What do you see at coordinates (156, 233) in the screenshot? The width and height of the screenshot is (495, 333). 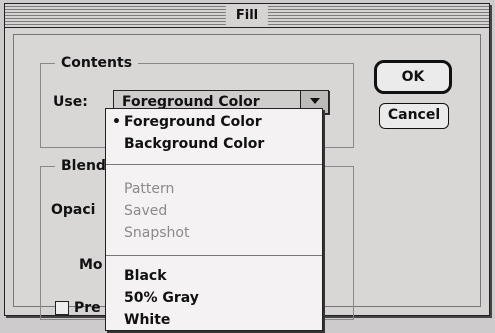 I see `menu-item-snapshot: Snapshot` at bounding box center [156, 233].